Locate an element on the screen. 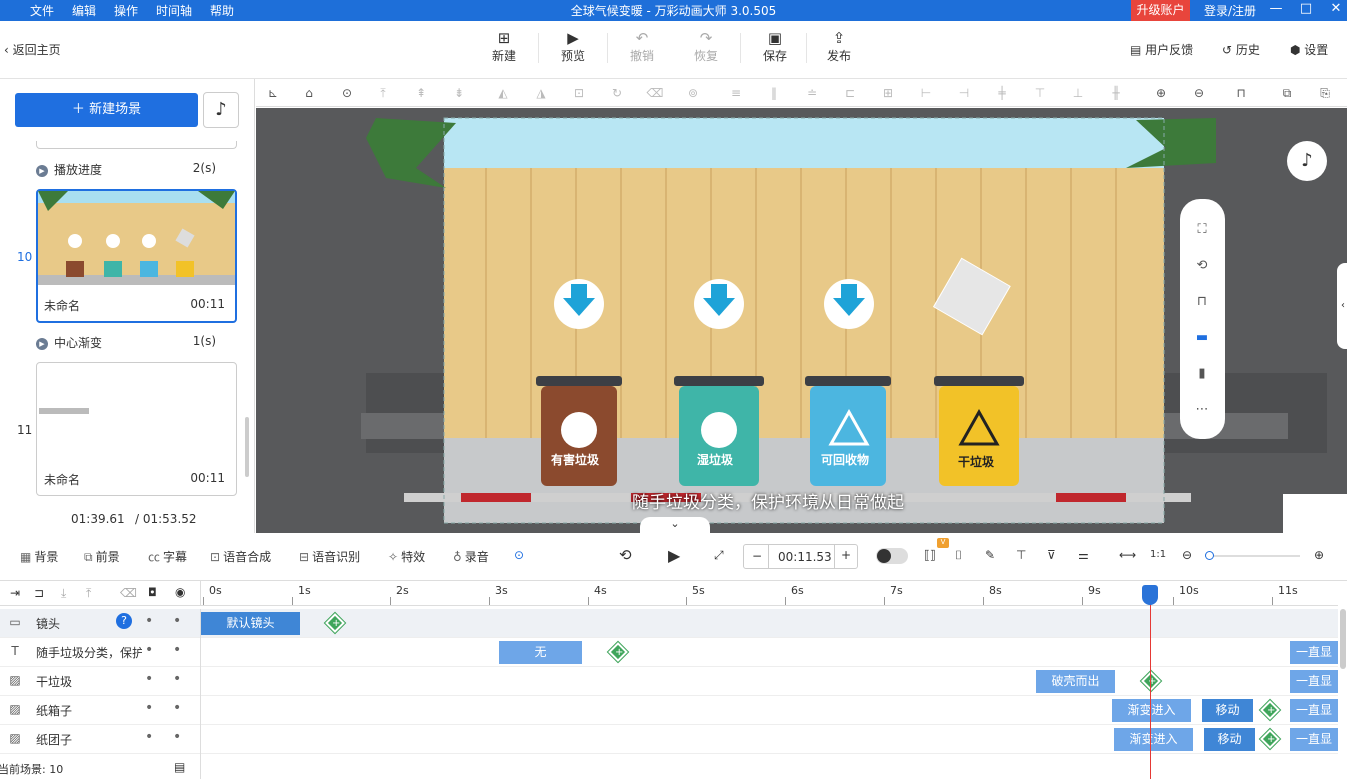 This screenshot has width=1347, height=779. login-link: 登录/注册 is located at coordinates (1230, 10).